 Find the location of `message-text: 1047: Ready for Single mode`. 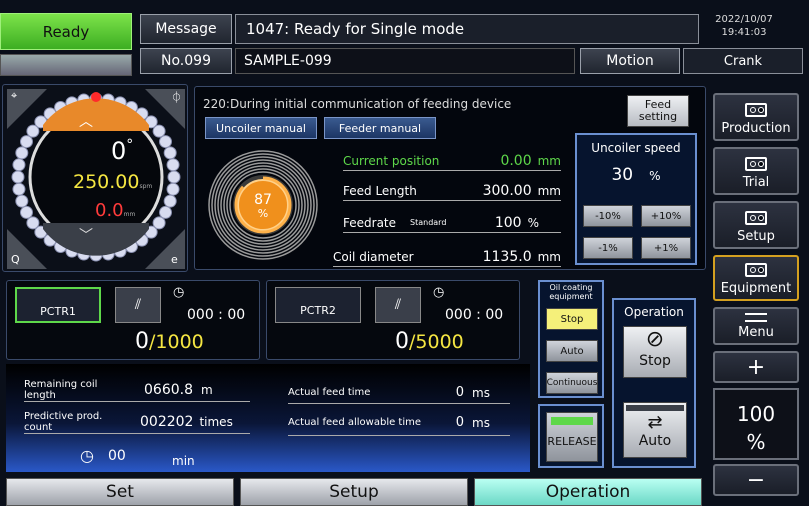

message-text: 1047: Ready for Single mode is located at coordinates (467, 29).